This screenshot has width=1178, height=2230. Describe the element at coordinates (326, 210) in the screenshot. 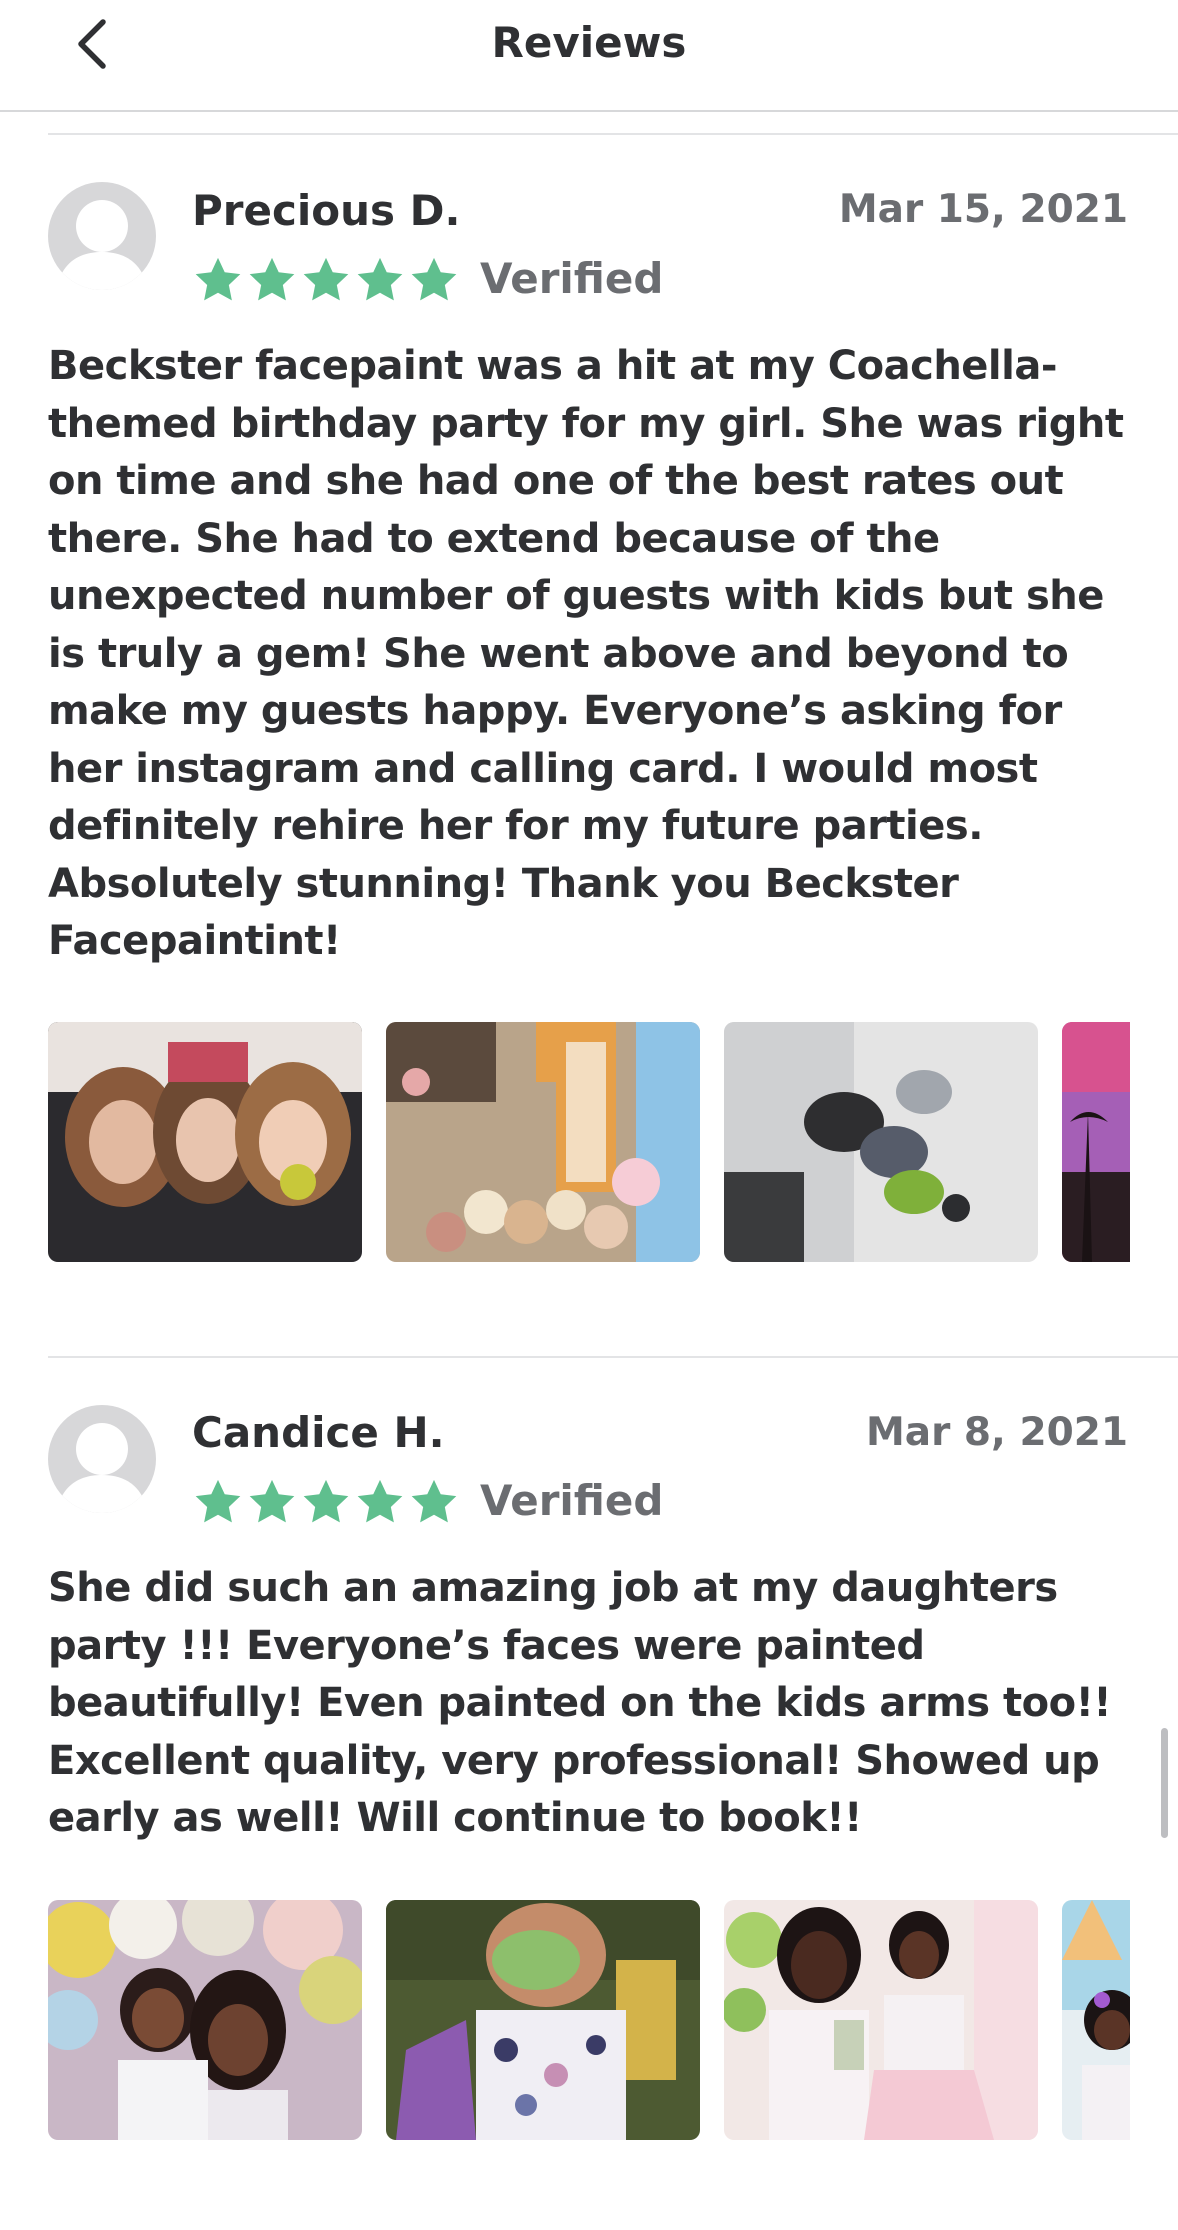

I see `reviewer-name: Precious D.` at that location.